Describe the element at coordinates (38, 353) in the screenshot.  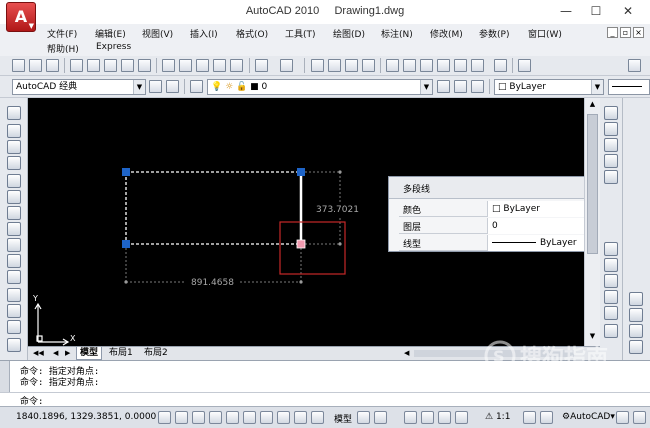
I see `tab-nav-first-icon: ◀◀` at that location.